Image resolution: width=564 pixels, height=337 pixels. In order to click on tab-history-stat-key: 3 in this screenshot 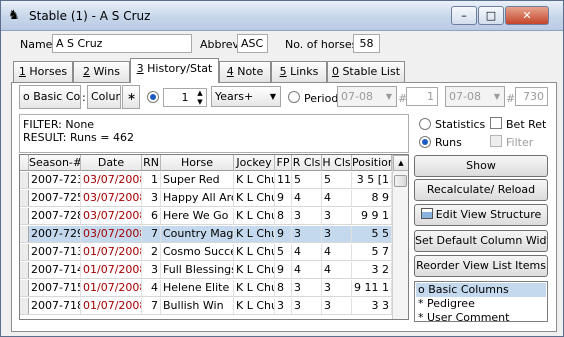, I will do `click(140, 68)`.